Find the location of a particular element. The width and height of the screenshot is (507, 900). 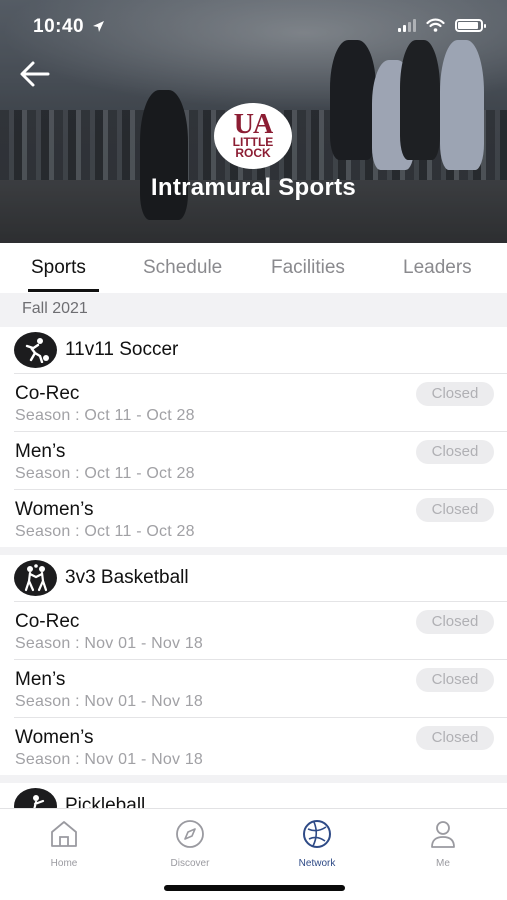

tab-schedule: Schedule is located at coordinates (182, 268).